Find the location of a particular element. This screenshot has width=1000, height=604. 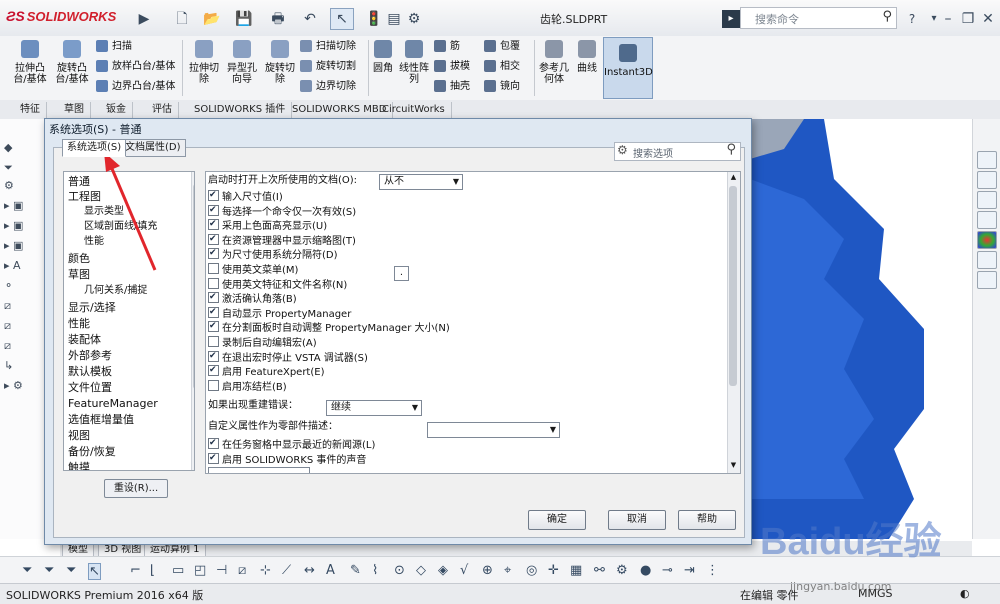

fillet-button: 圆角 is located at coordinates (383, 57).